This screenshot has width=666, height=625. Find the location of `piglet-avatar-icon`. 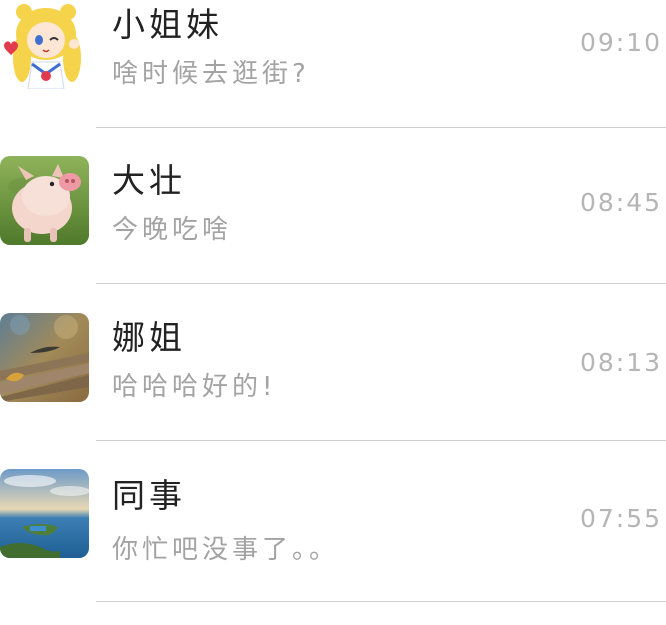

piglet-avatar-icon is located at coordinates (44, 200).